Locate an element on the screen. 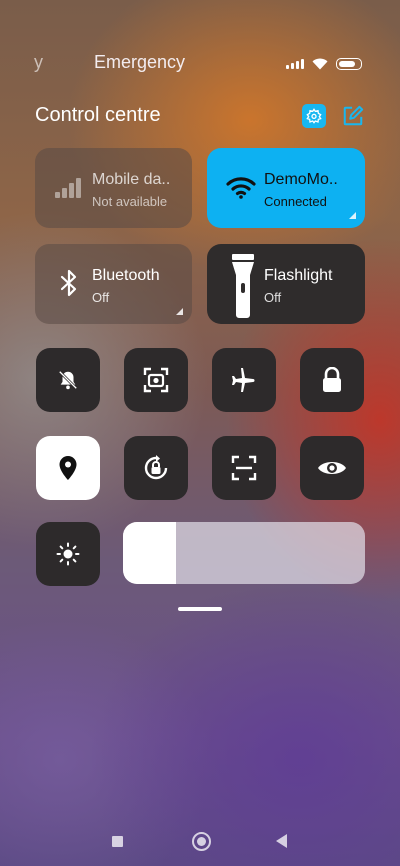  status-left-fragment: y is located at coordinates (38, 62).